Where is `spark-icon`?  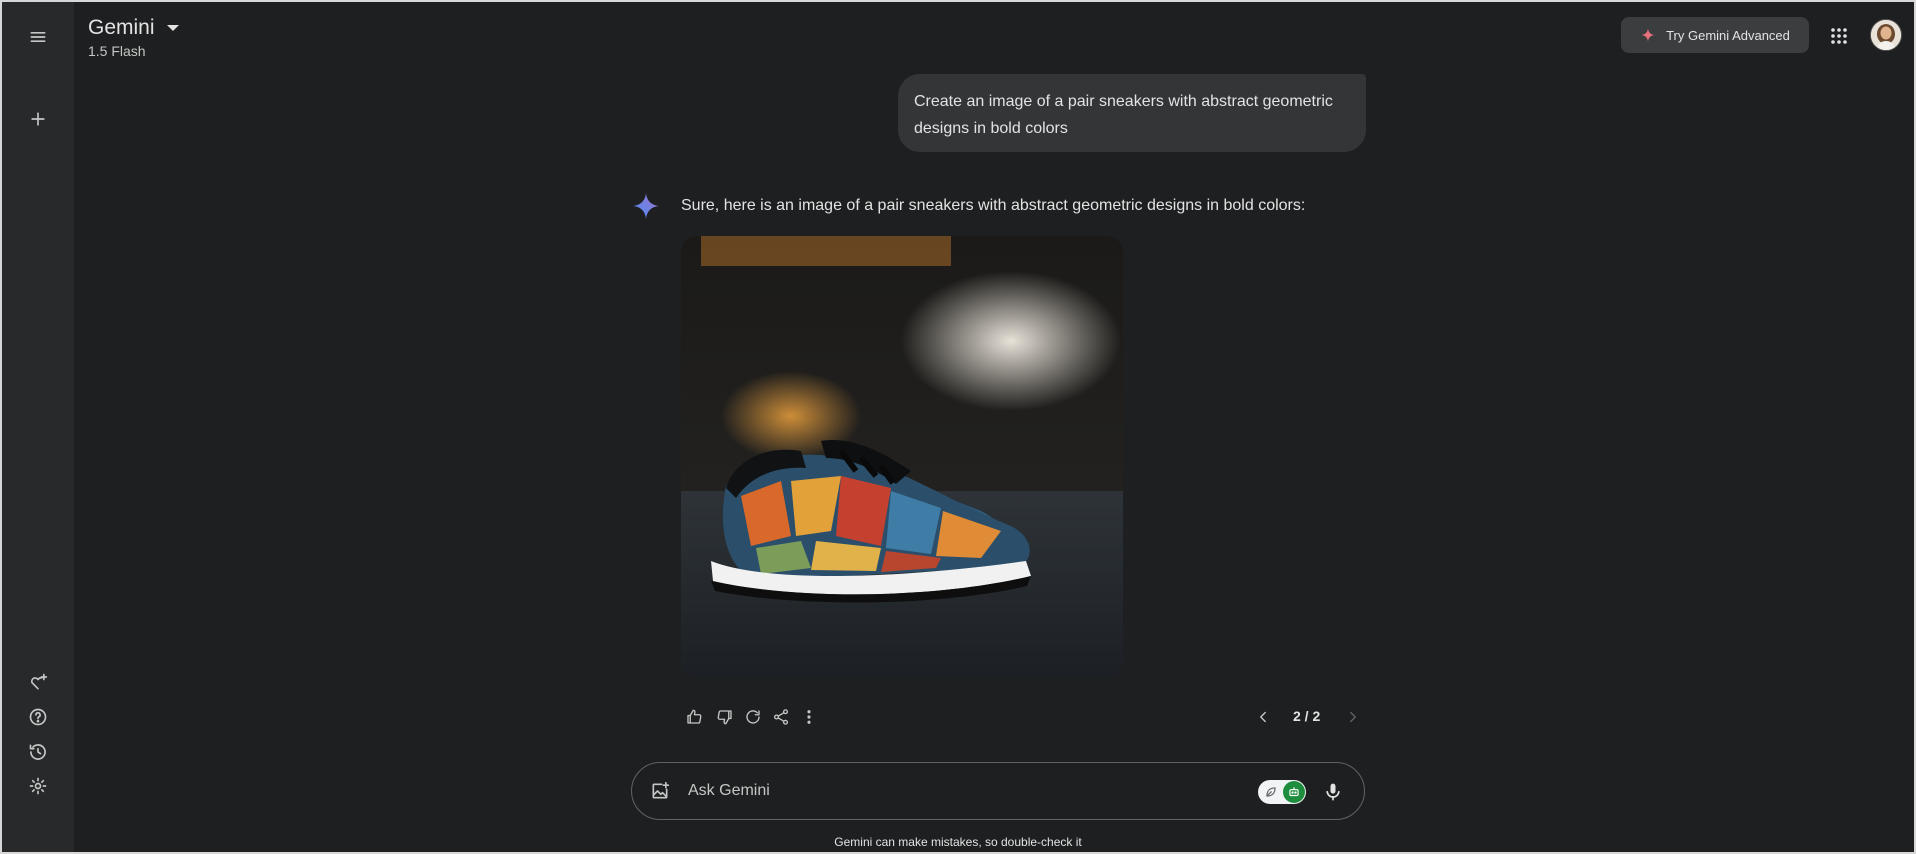
spark-icon is located at coordinates (1648, 35).